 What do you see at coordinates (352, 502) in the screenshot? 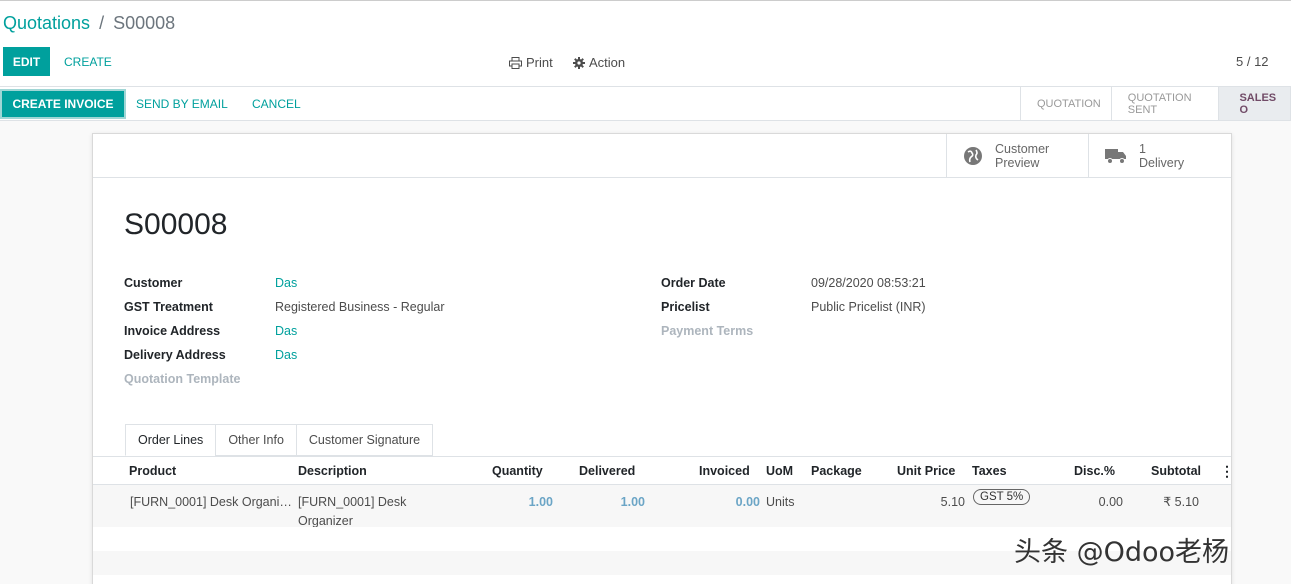
I see `line-description-1: [FURN_0001] Desk` at bounding box center [352, 502].